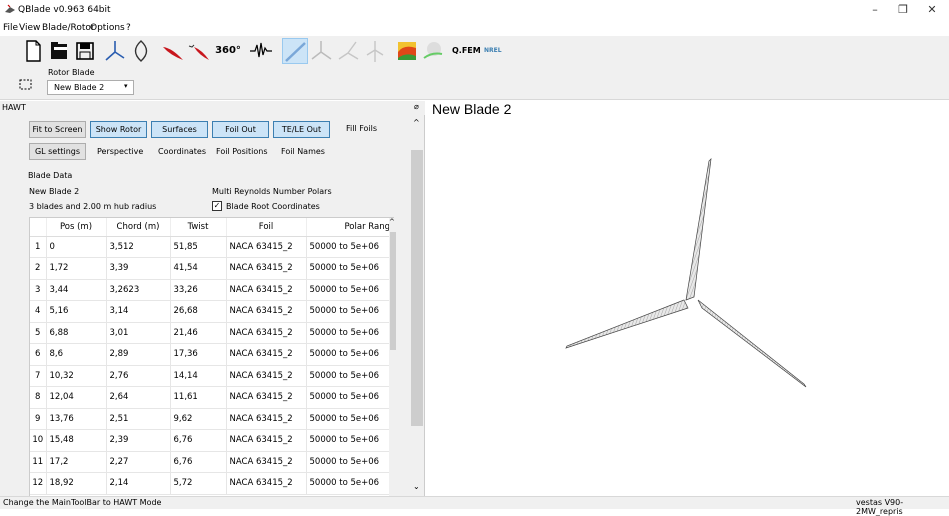 The height and width of the screenshot is (516, 949). I want to click on pos-cell: 17,2, so click(76, 462).